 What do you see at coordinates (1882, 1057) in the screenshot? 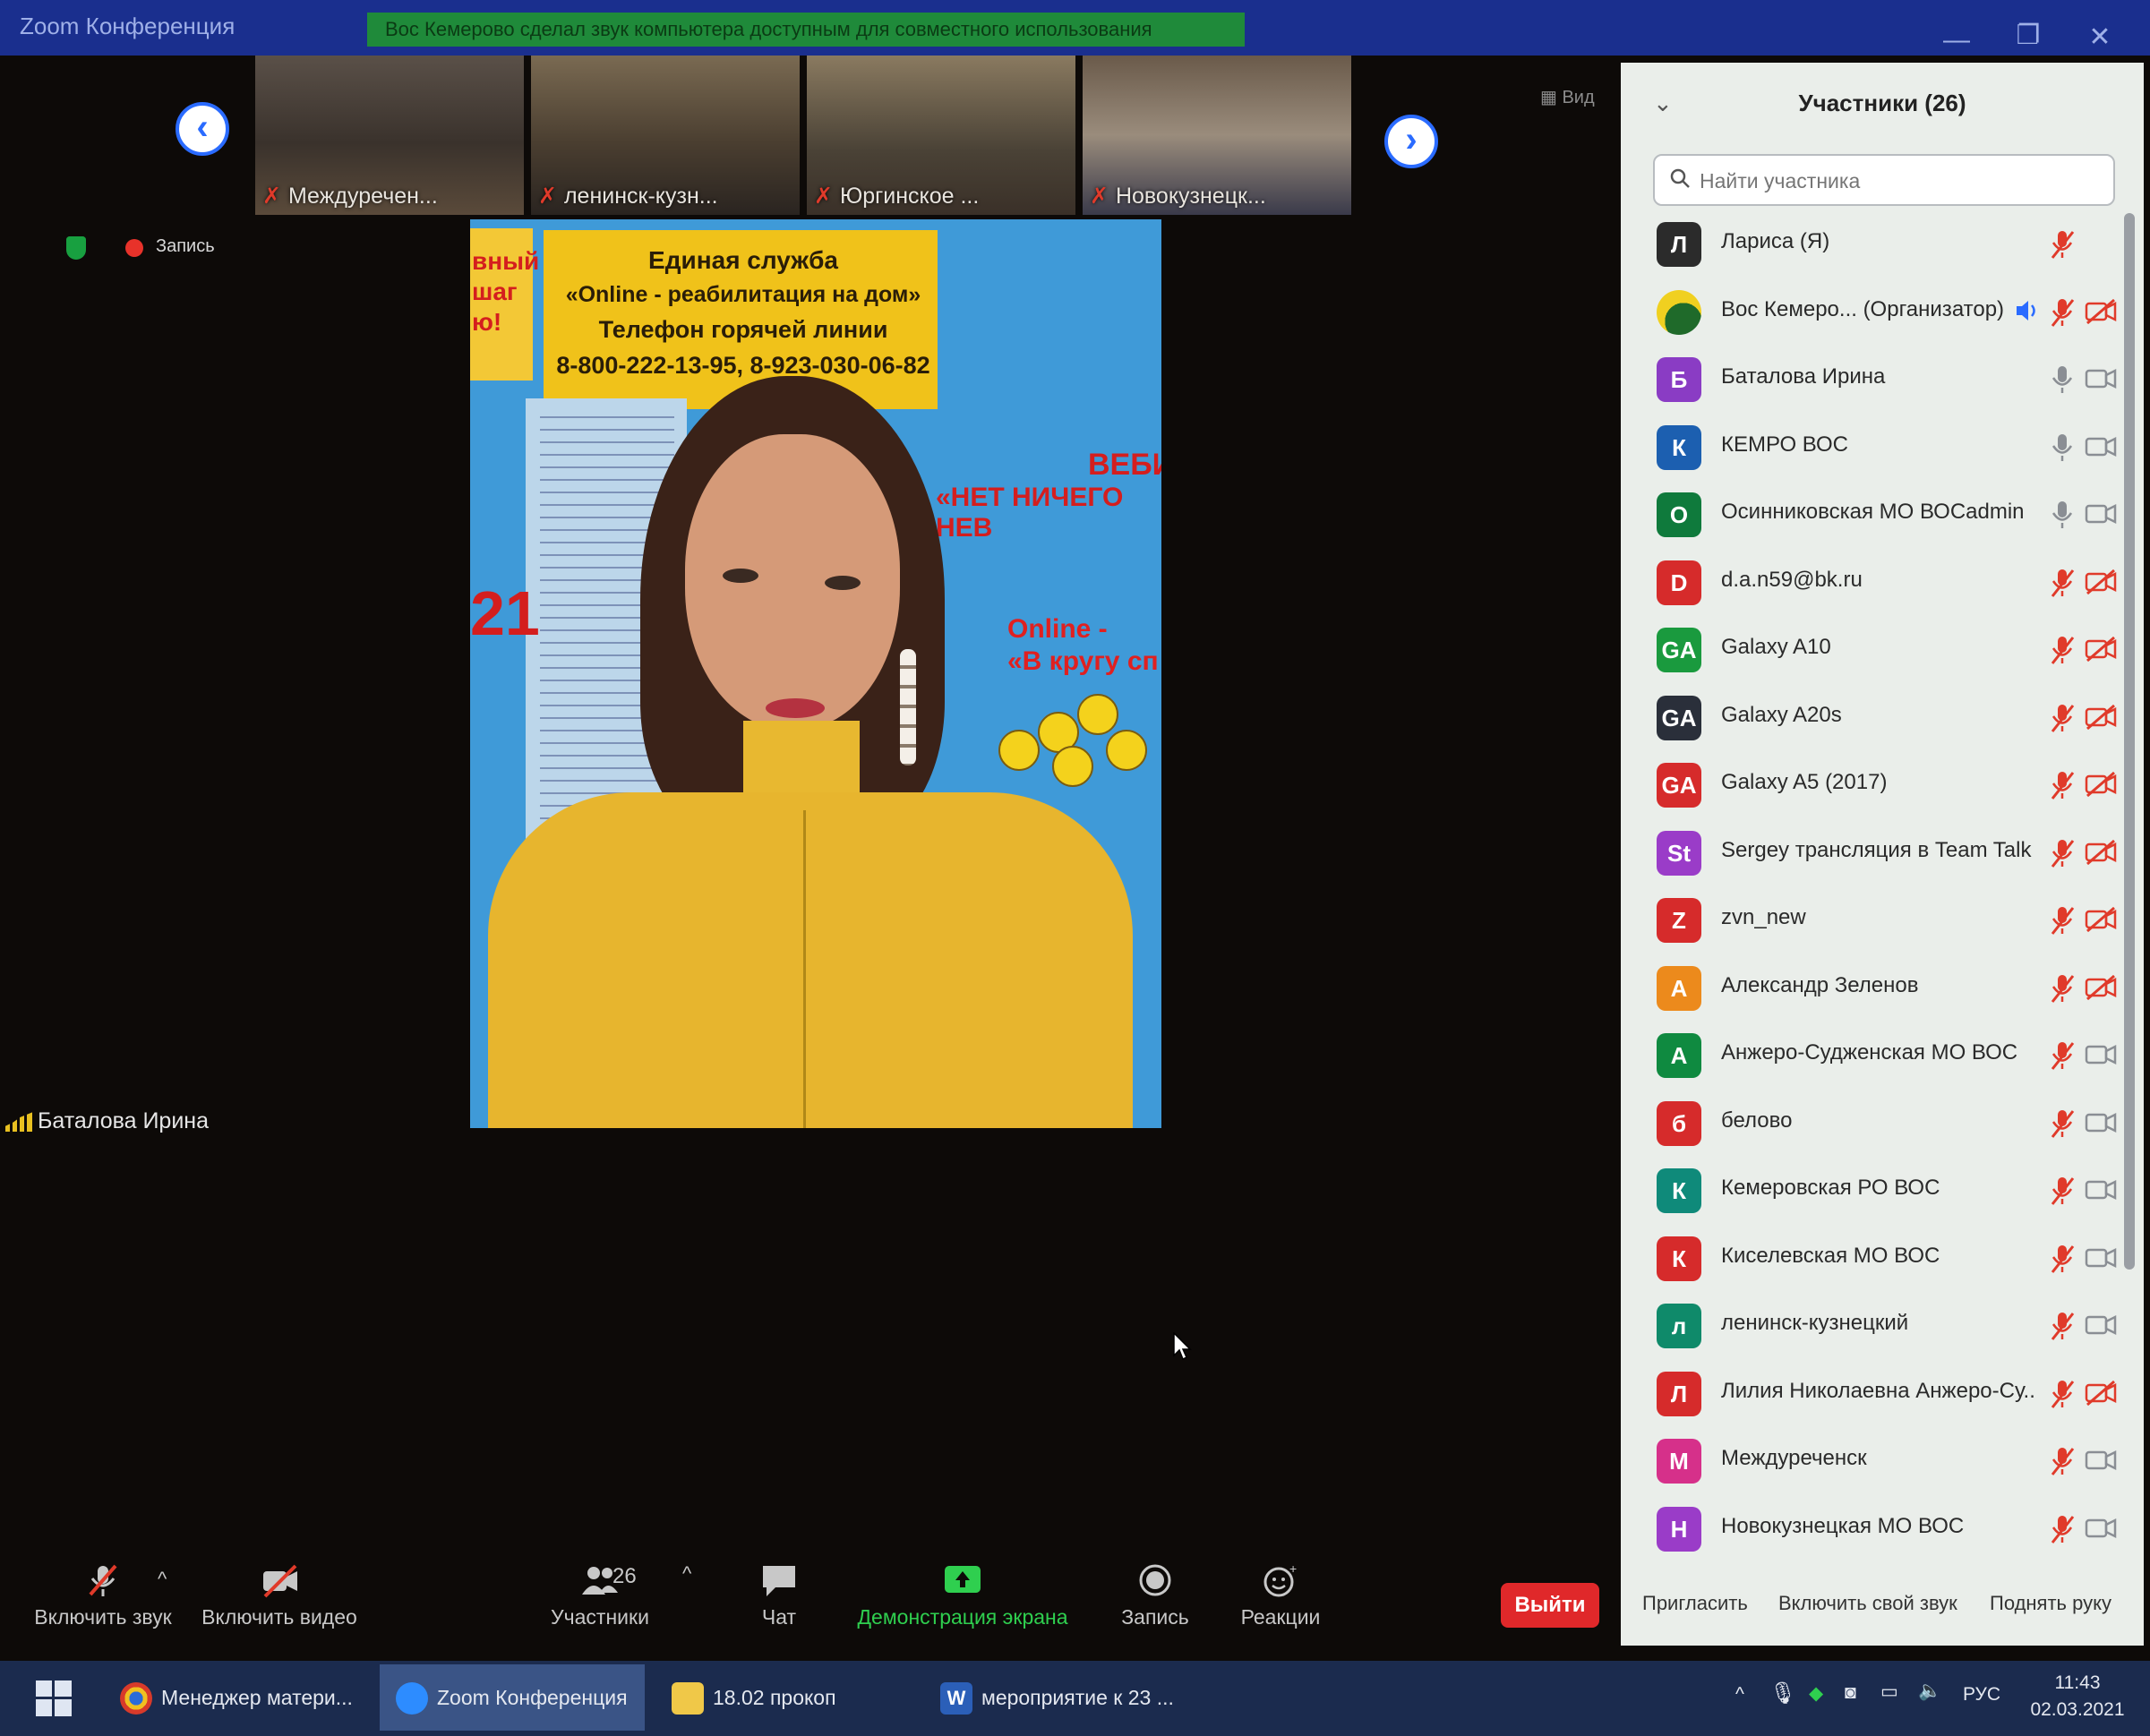
I see `participant-row: А Анжеро-Судженская МО ВОС` at bounding box center [1882, 1057].